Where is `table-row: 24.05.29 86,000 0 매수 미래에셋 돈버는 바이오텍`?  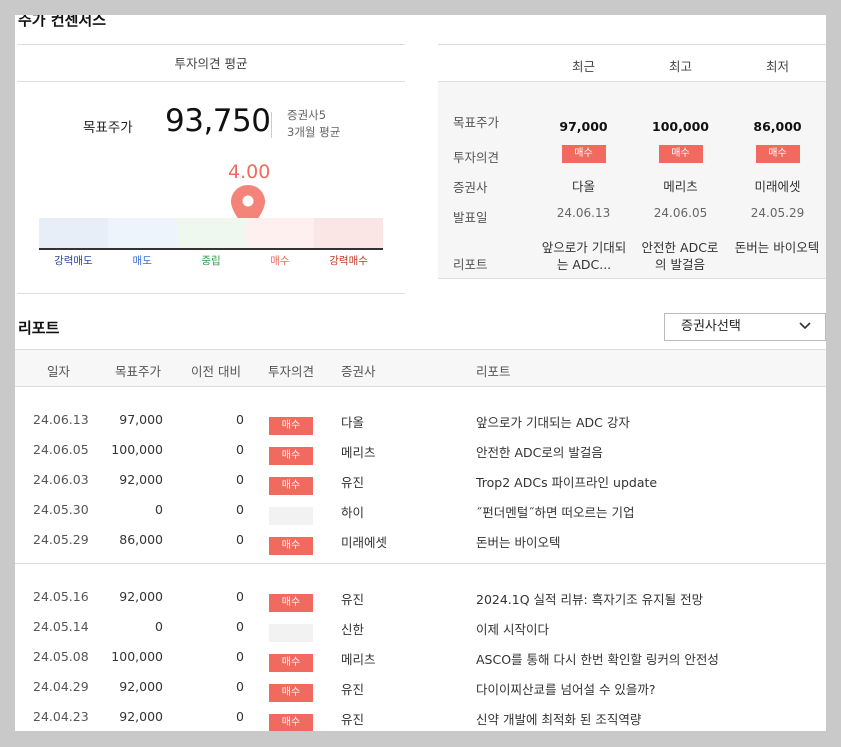 table-row: 24.05.29 86,000 0 매수 미래에셋 돈버는 바이오텍 is located at coordinates (420, 540).